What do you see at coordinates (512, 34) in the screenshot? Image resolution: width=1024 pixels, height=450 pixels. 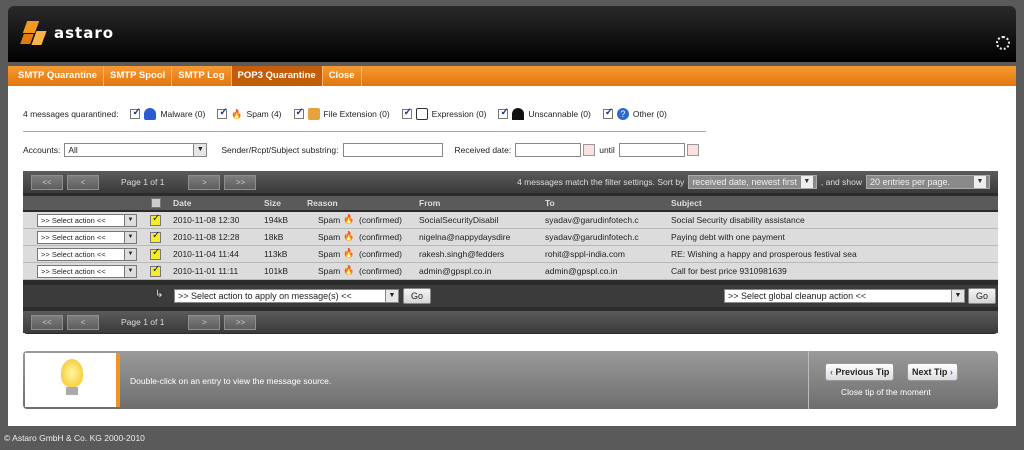 I see `app-header: astaro` at bounding box center [512, 34].